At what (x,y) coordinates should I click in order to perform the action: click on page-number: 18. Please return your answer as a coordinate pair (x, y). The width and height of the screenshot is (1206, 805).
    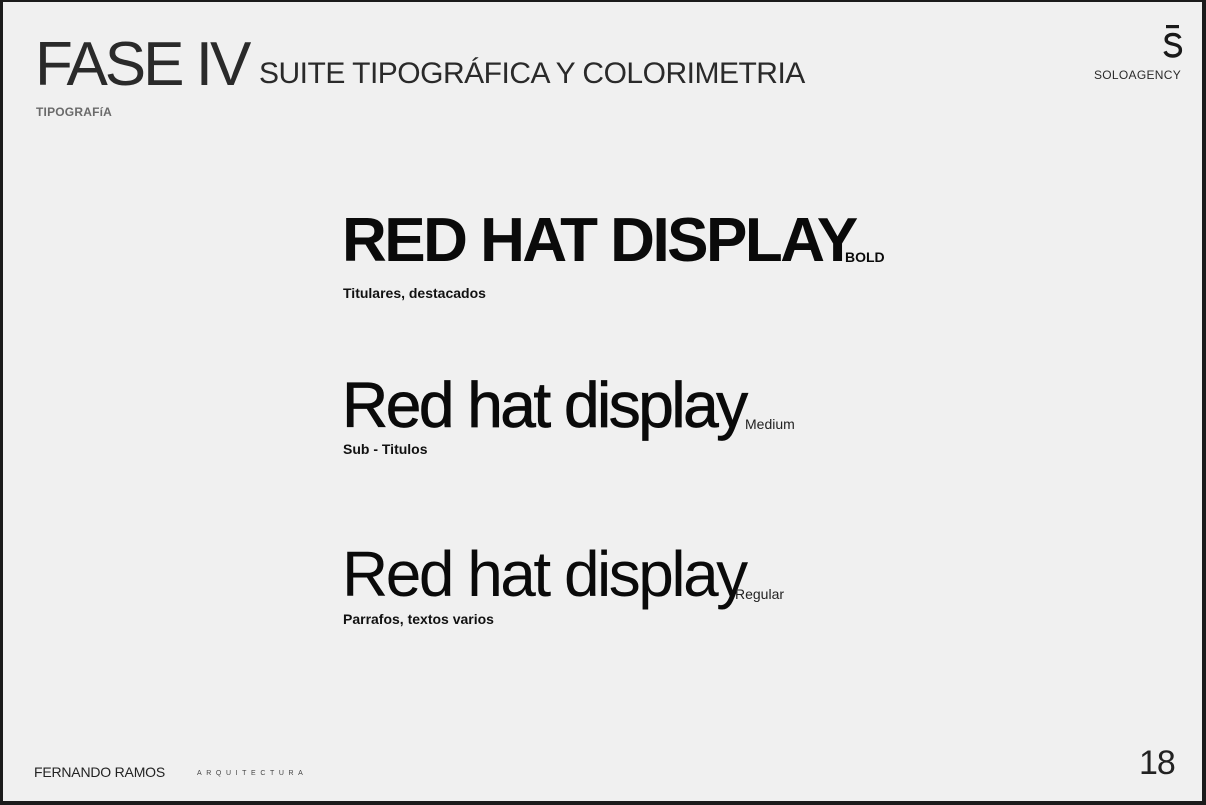
    Looking at the image, I should click on (1157, 763).